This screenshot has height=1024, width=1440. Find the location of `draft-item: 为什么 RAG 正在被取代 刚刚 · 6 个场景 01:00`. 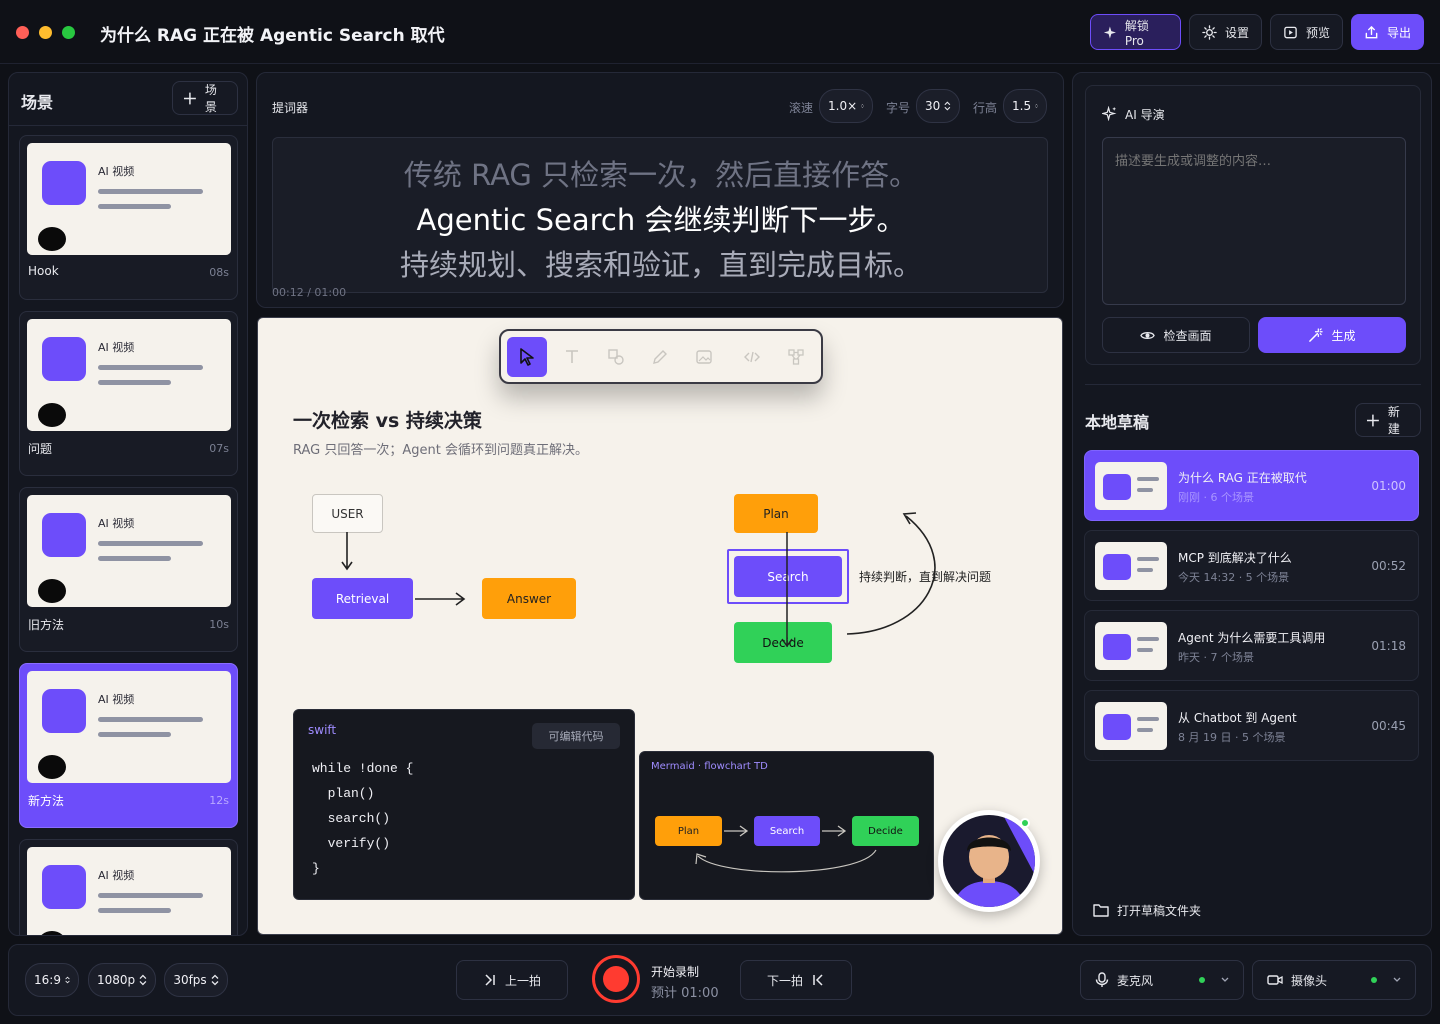

draft-item: 为什么 RAG 正在被取代 刚刚 · 6 个场景 01:00 is located at coordinates (1251, 485).